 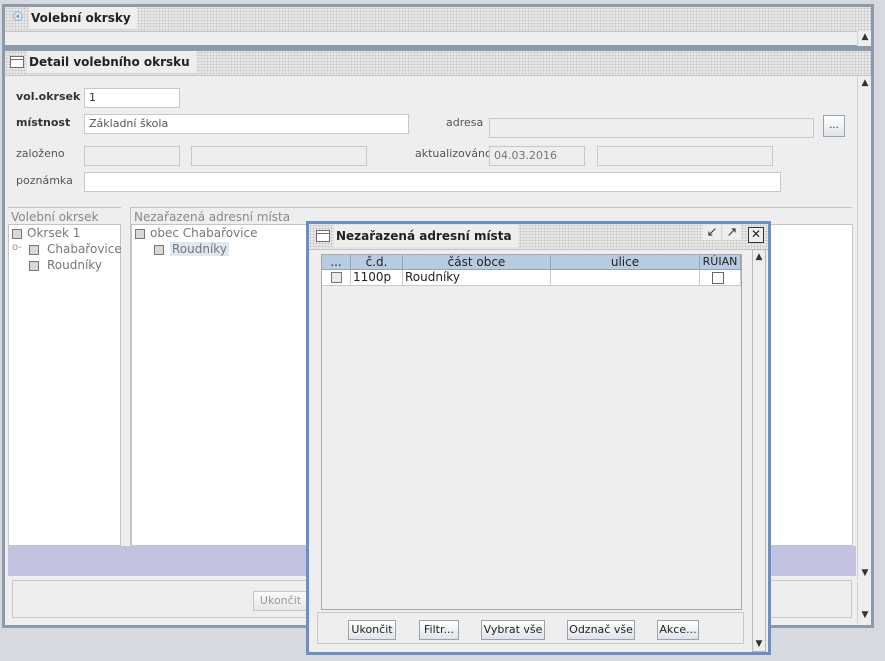 What do you see at coordinates (438, 19) in the screenshot?
I see `volebni-okrsky-titlebar: ☉ Volební okrsky` at bounding box center [438, 19].